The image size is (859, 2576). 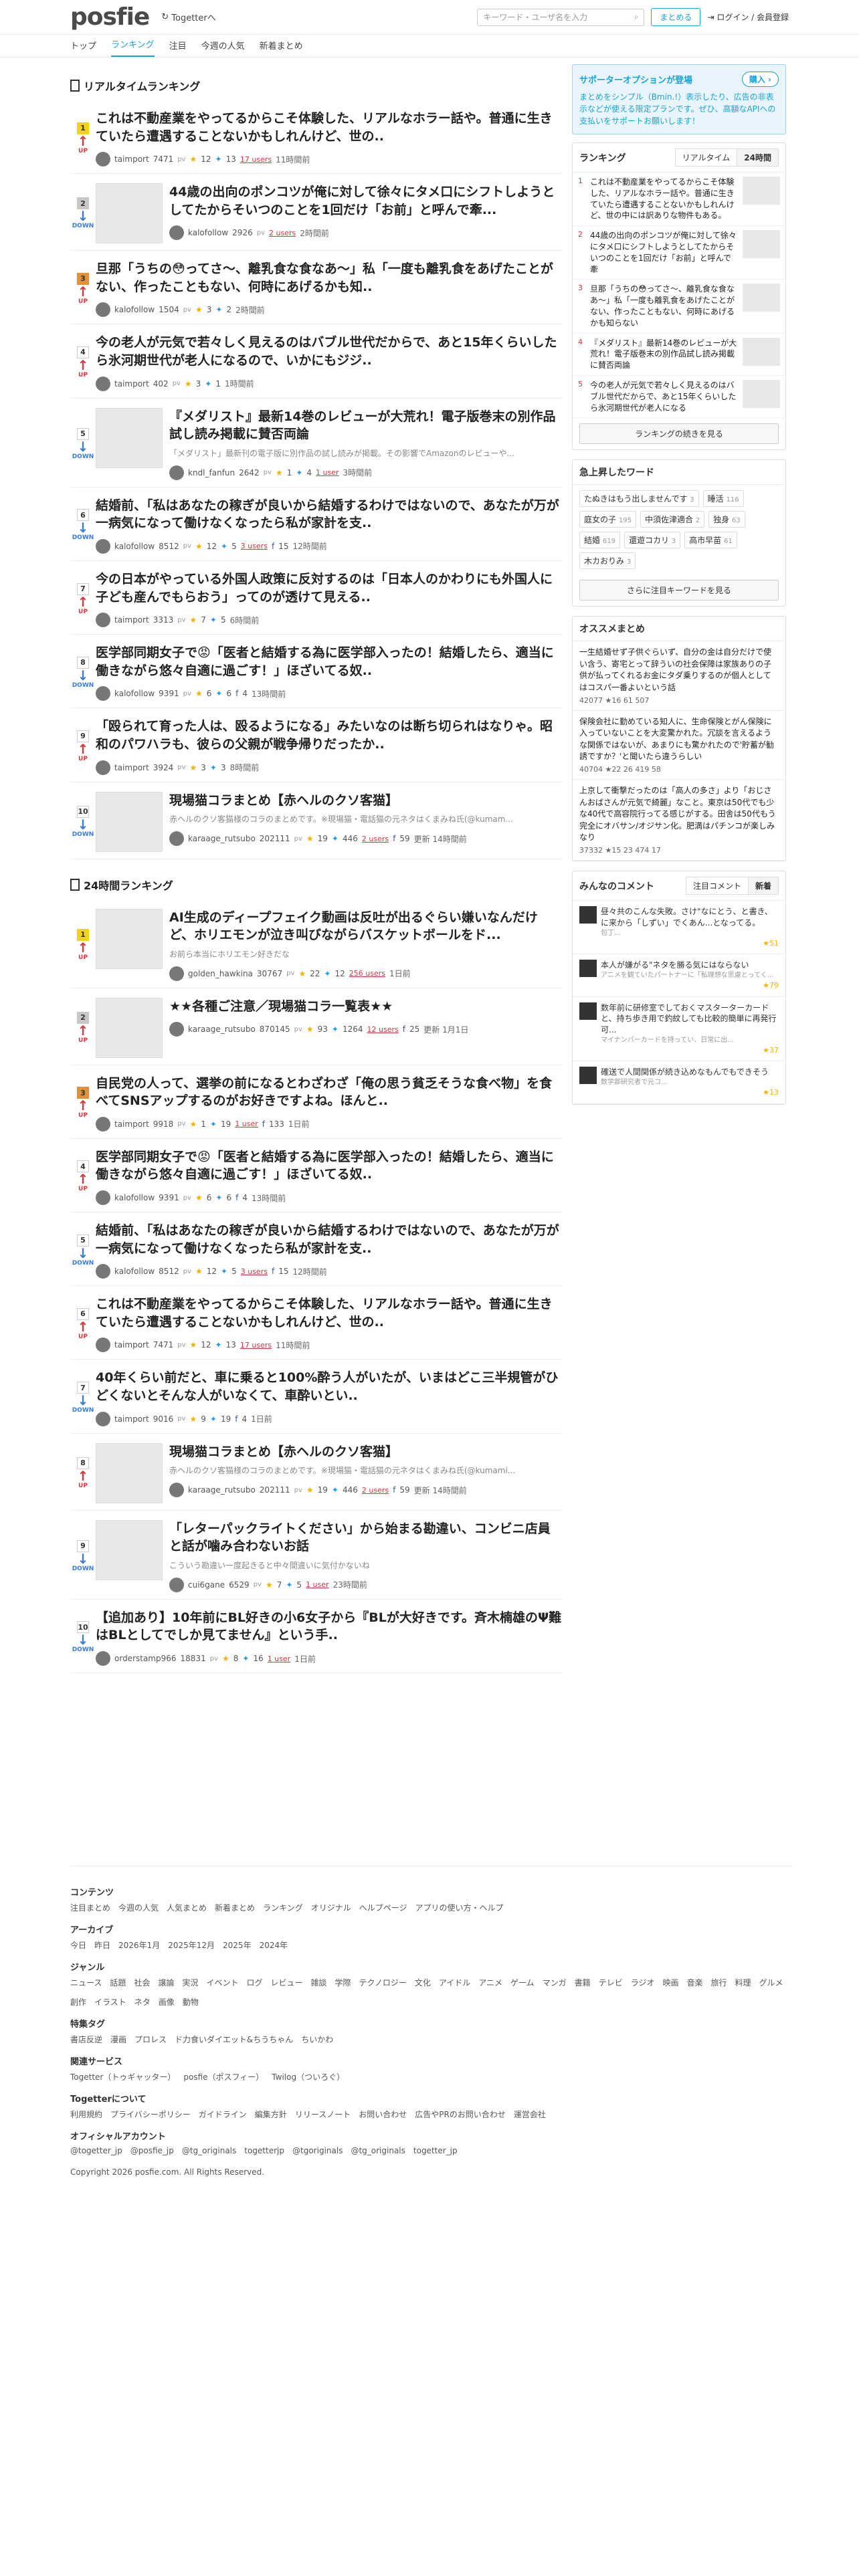 I want to click on footer-link: 2024年, so click(x=274, y=1945).